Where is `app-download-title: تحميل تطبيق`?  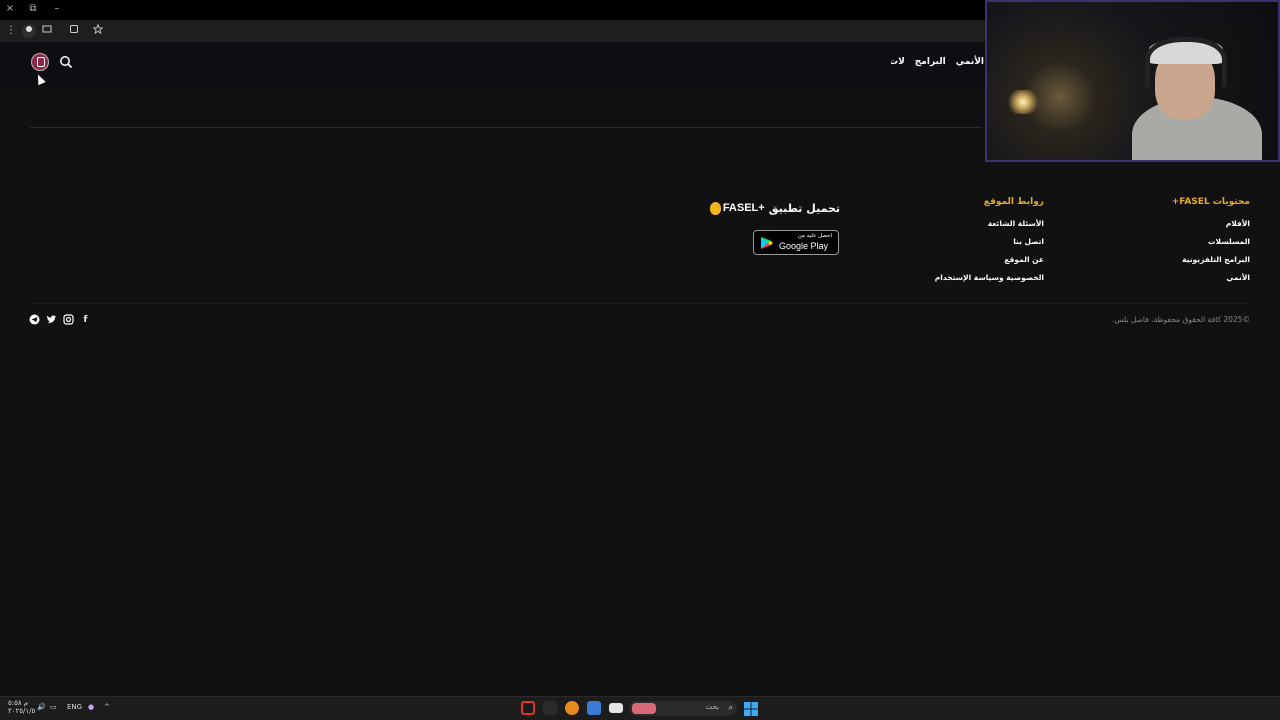
app-download-title: تحميل تطبيق is located at coordinates (804, 208).